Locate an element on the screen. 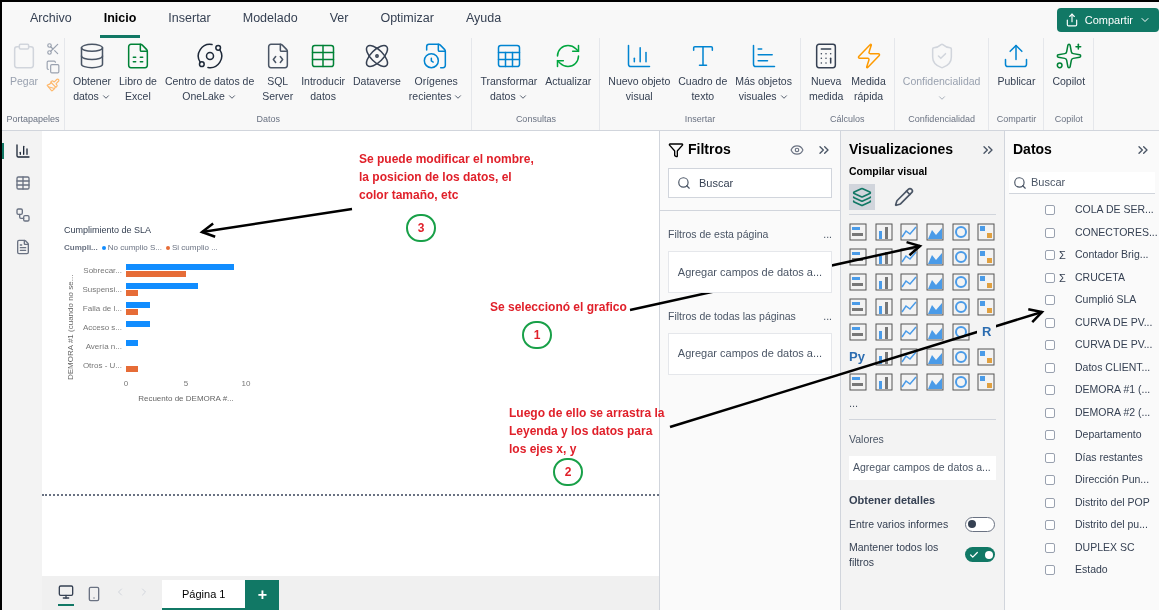 The height and width of the screenshot is (610, 1159). ribbon-button: Obtener datos is located at coordinates (92, 71).